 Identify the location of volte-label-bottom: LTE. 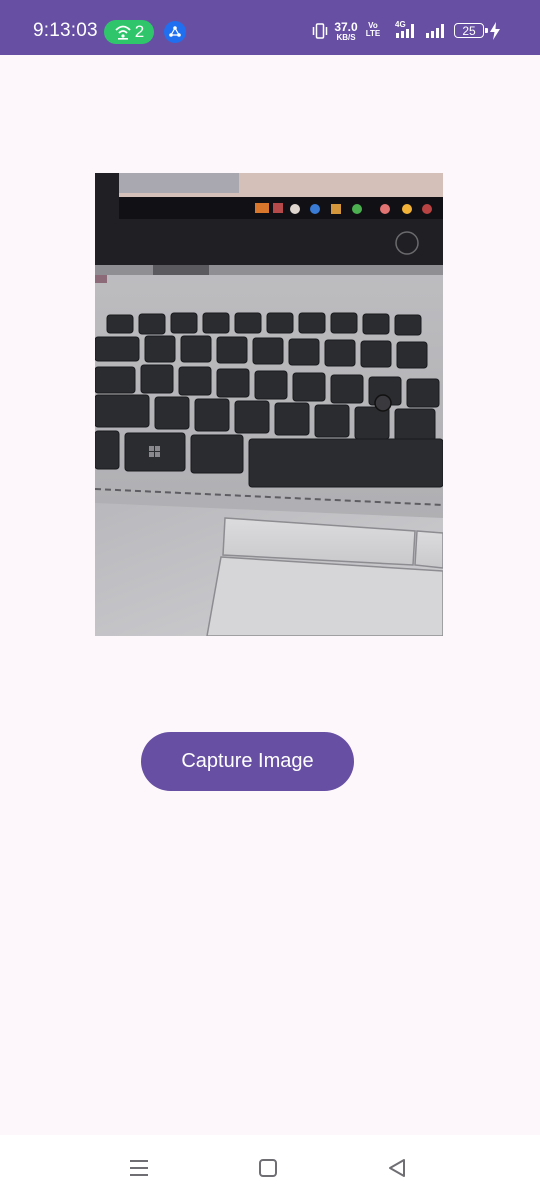
(373, 33).